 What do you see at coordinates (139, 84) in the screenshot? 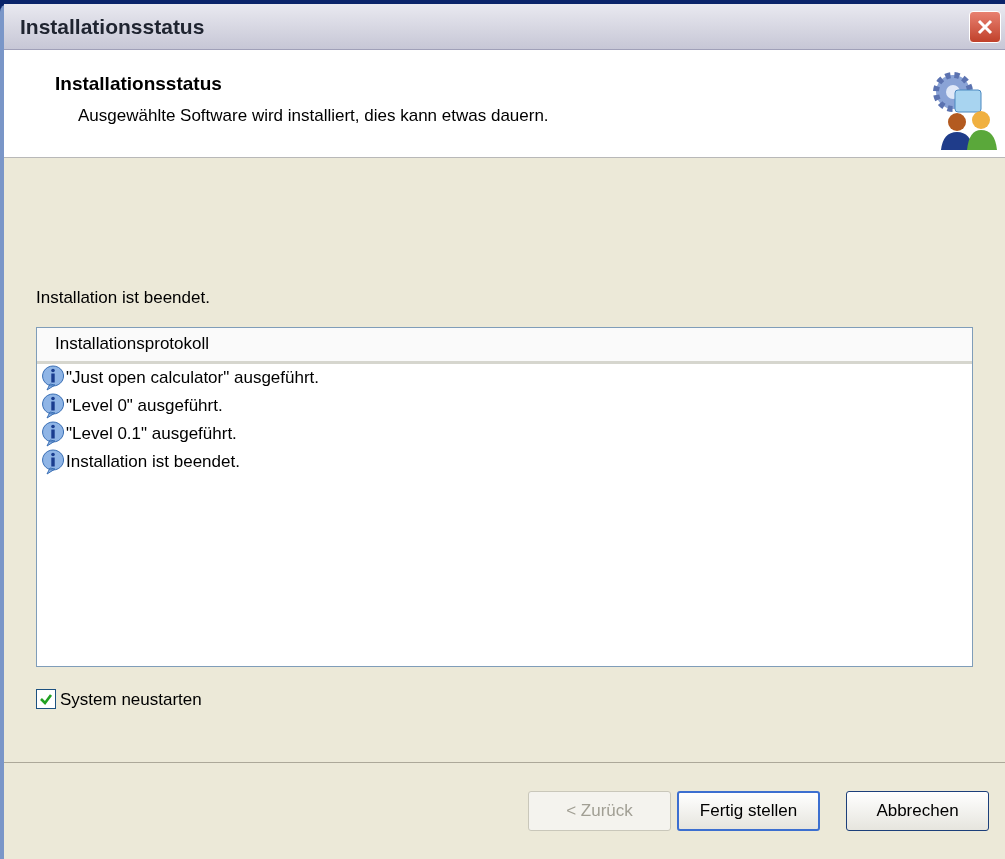
I see `header-title: Installationsstatus` at bounding box center [139, 84].